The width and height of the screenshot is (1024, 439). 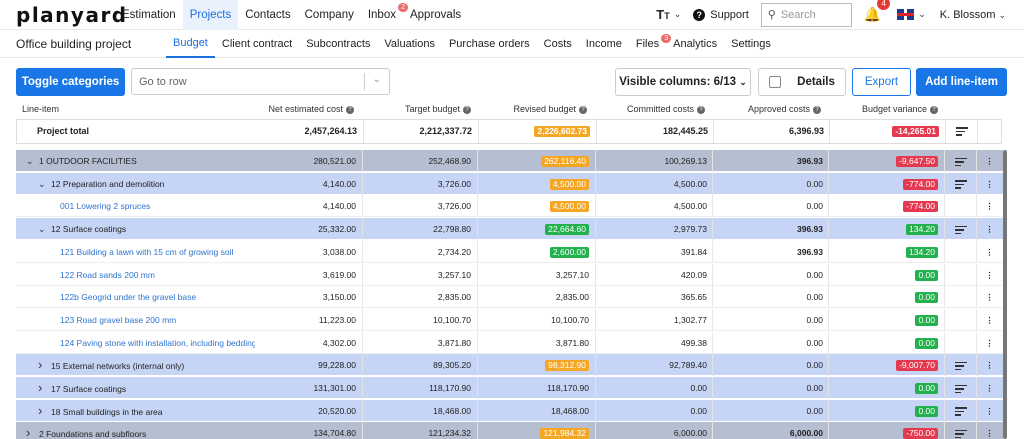 I want to click on planyard-logo: planyard, so click(x=71, y=15).